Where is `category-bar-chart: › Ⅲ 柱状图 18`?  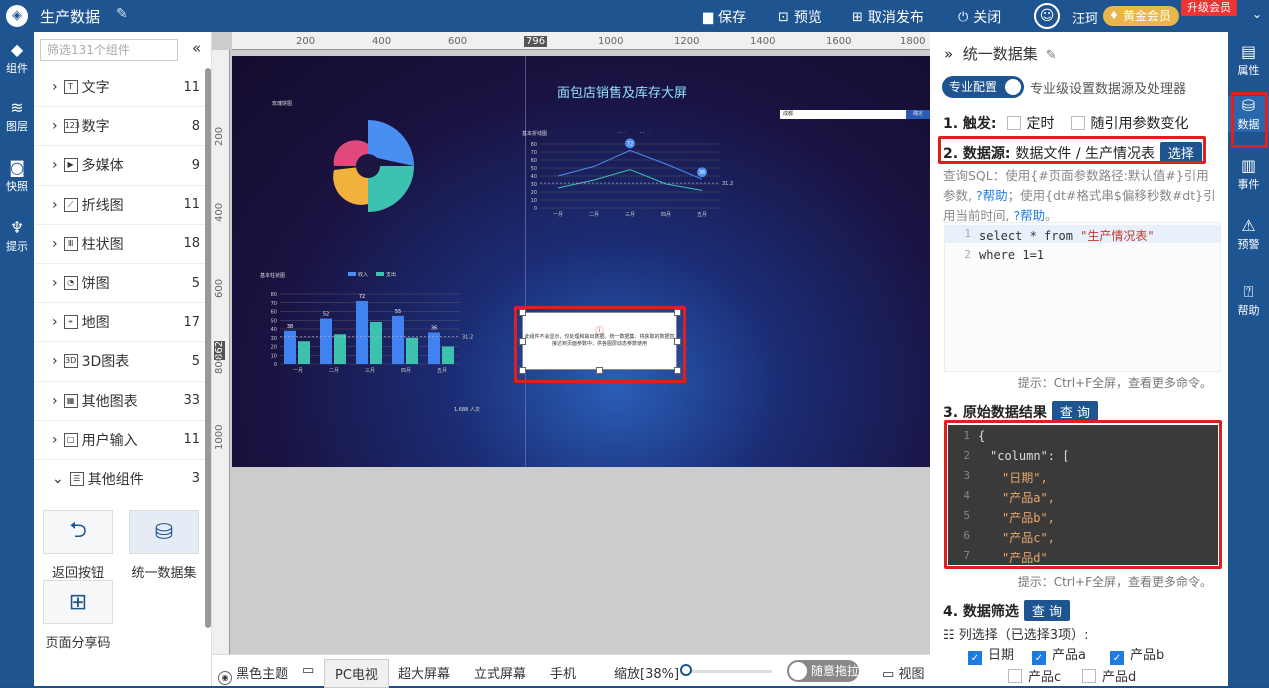
category-bar-chart: › Ⅲ 柱状图 18 is located at coordinates (120, 244).